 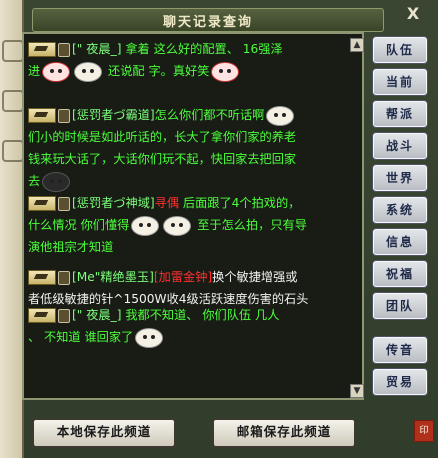 I want to click on channel-button: 贸易, so click(x=400, y=382).